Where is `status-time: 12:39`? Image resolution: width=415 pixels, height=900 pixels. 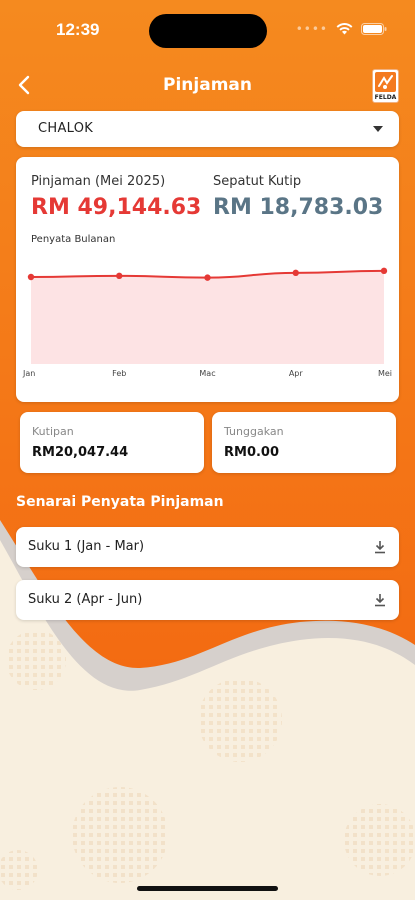 status-time: 12:39 is located at coordinates (78, 29).